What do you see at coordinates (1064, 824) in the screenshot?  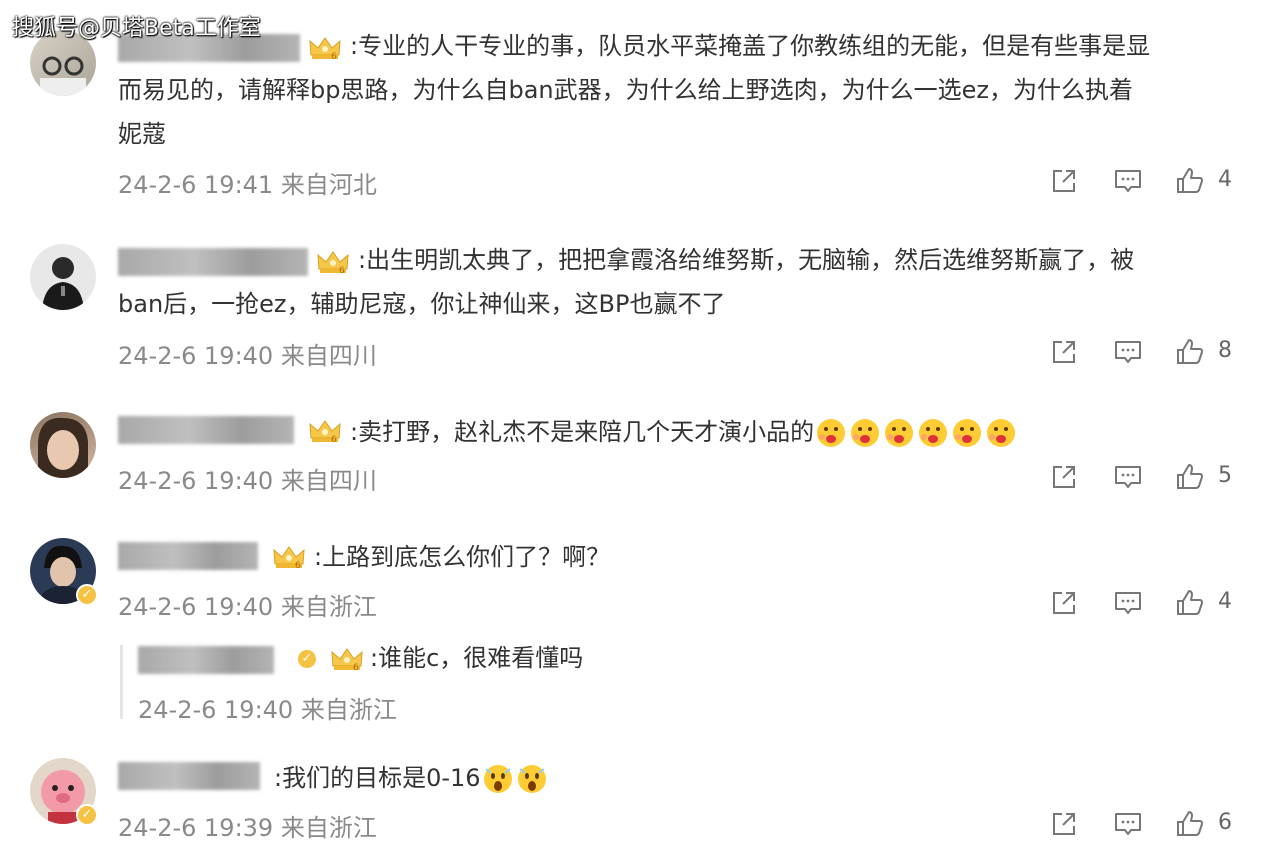 I see `share-icon` at bounding box center [1064, 824].